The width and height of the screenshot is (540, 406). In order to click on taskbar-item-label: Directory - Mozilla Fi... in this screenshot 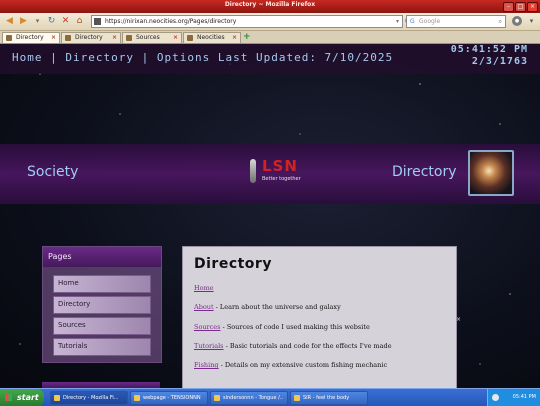, I will do `click(91, 398)`.